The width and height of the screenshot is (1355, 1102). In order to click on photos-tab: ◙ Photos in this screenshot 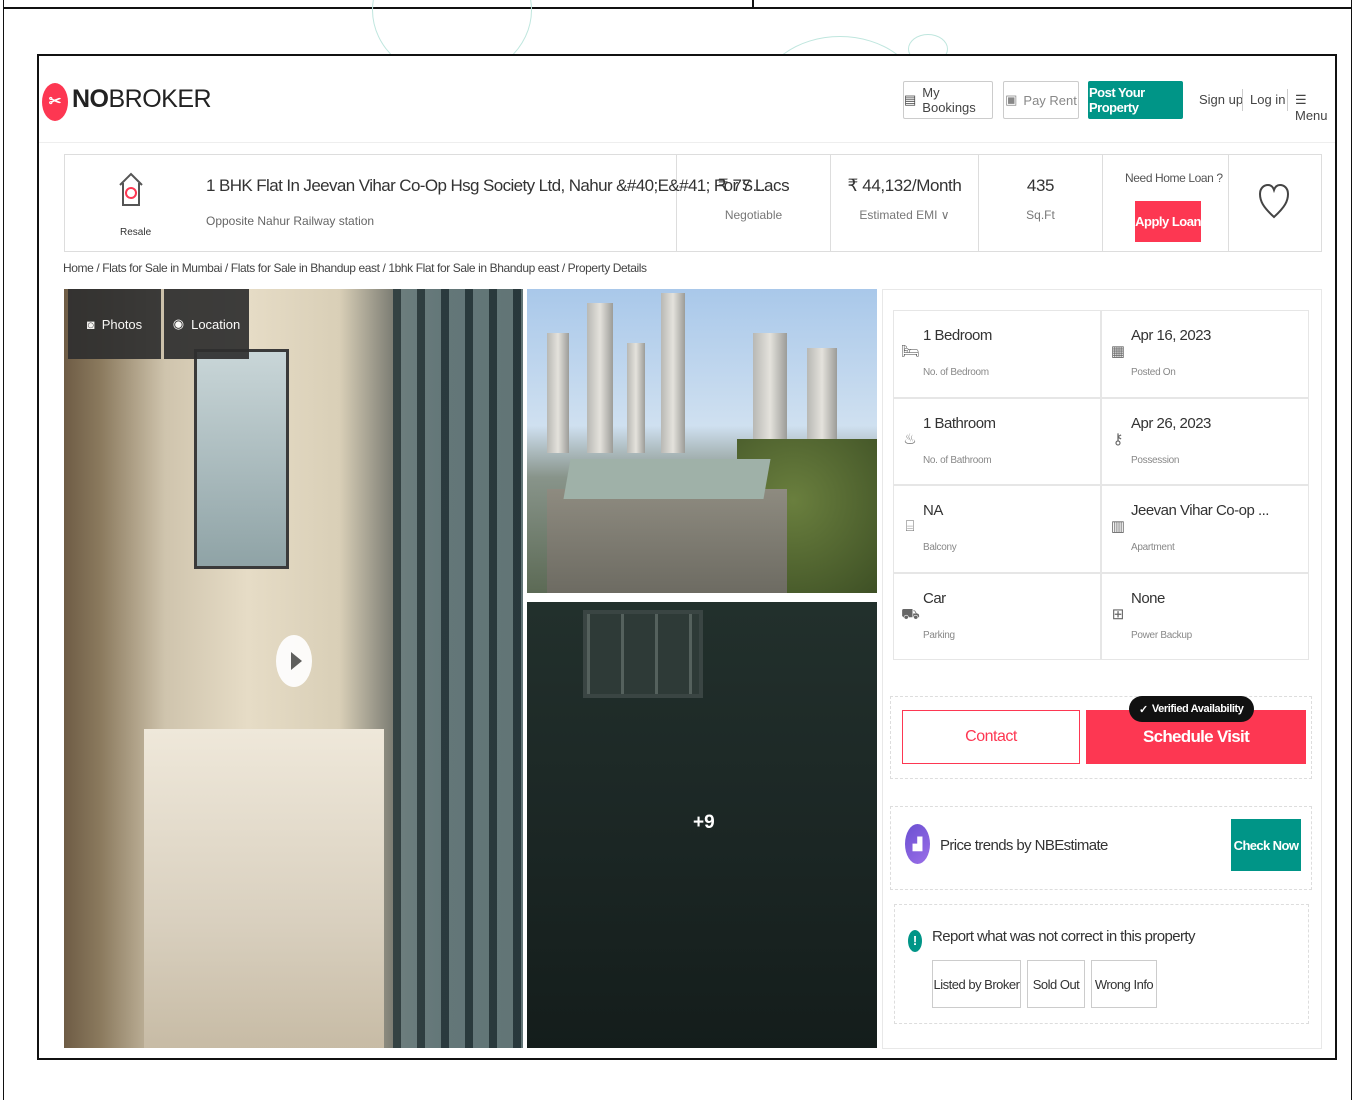, I will do `click(114, 324)`.